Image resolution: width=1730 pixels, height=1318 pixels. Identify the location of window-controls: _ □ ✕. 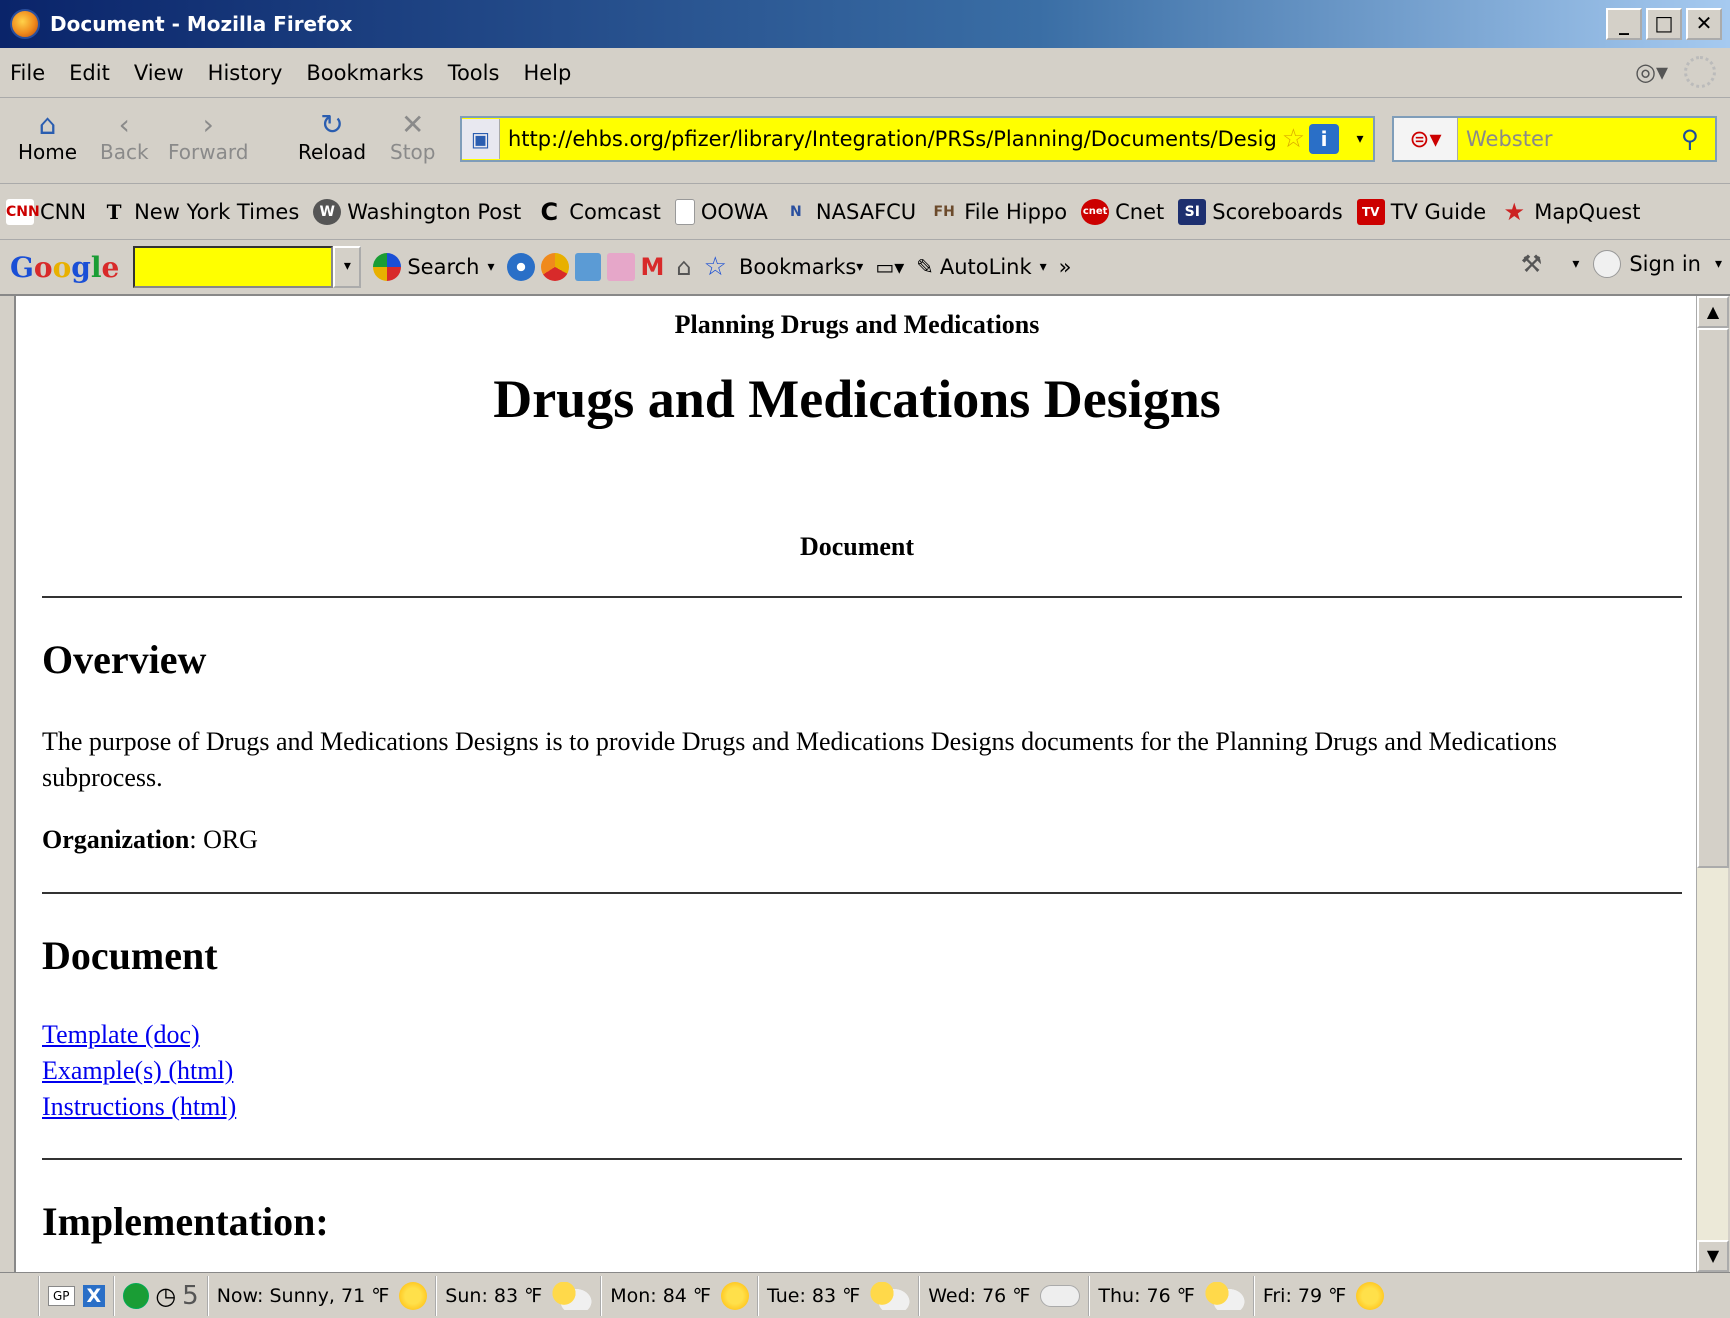
(1664, 24).